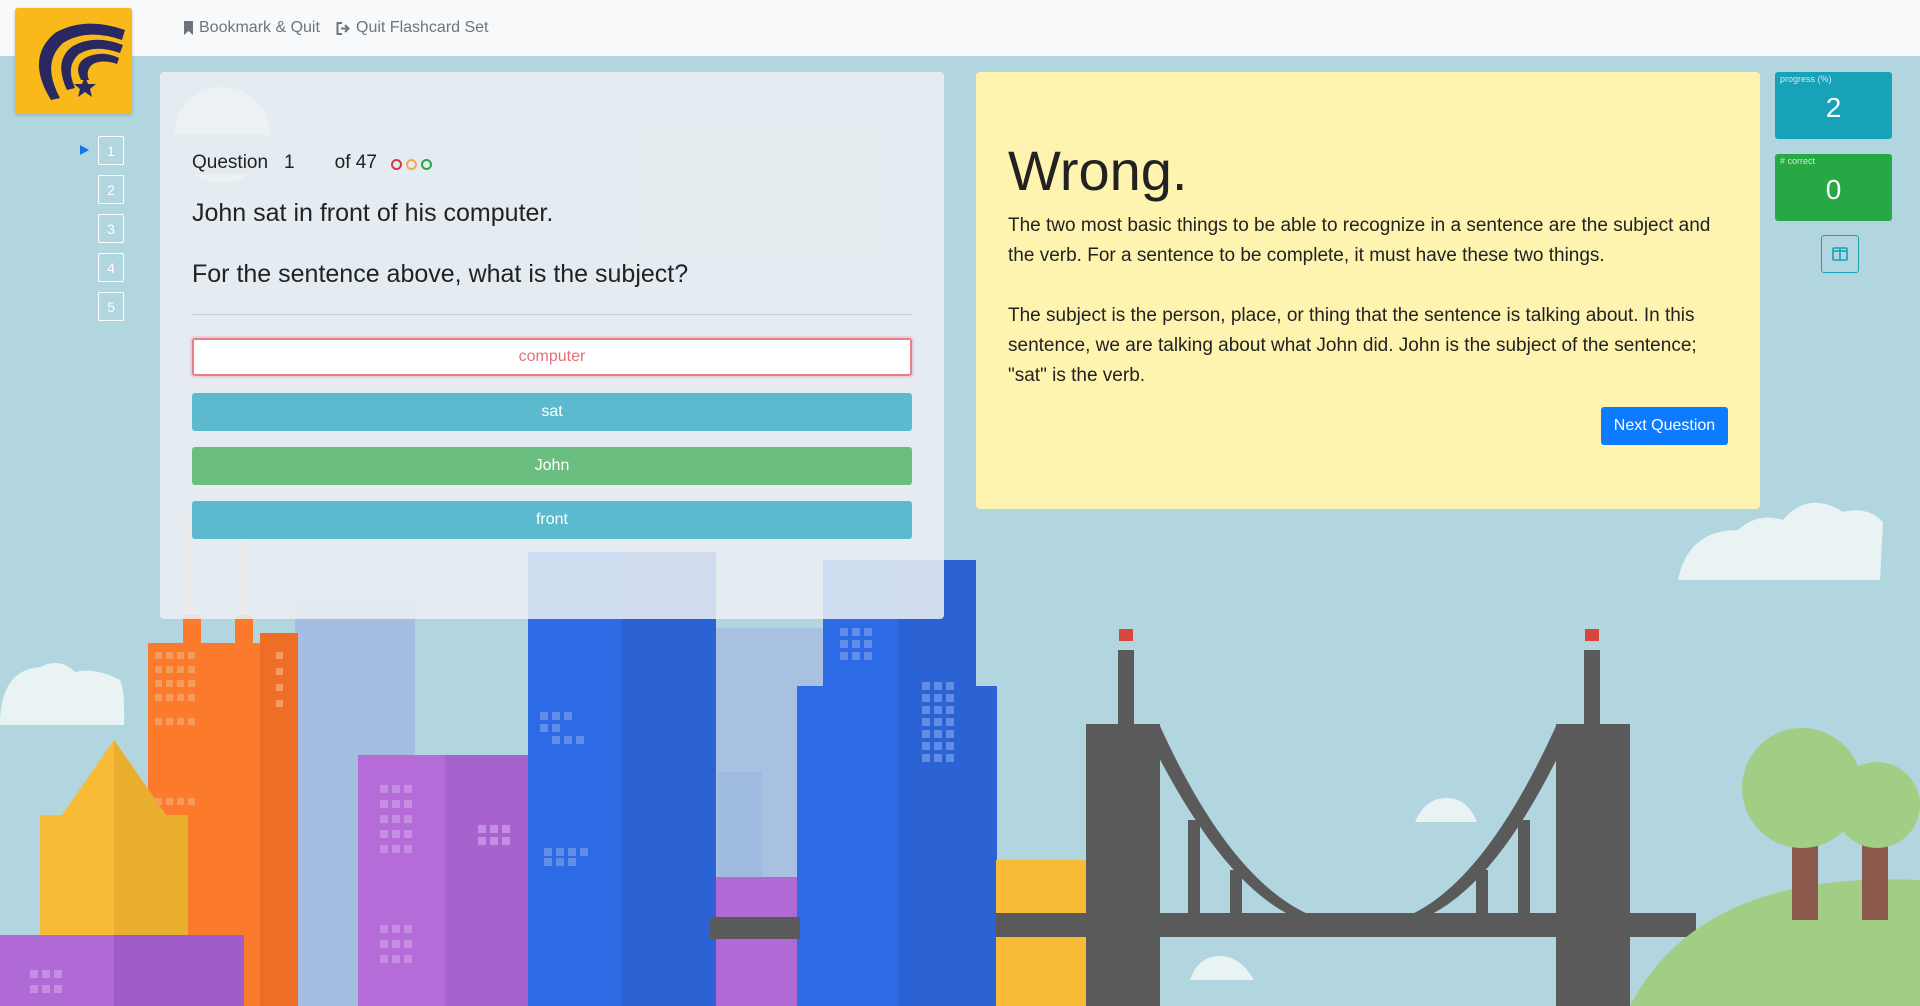 Image resolution: width=1920 pixels, height=1006 pixels. I want to click on question-number: 1, so click(289, 162).